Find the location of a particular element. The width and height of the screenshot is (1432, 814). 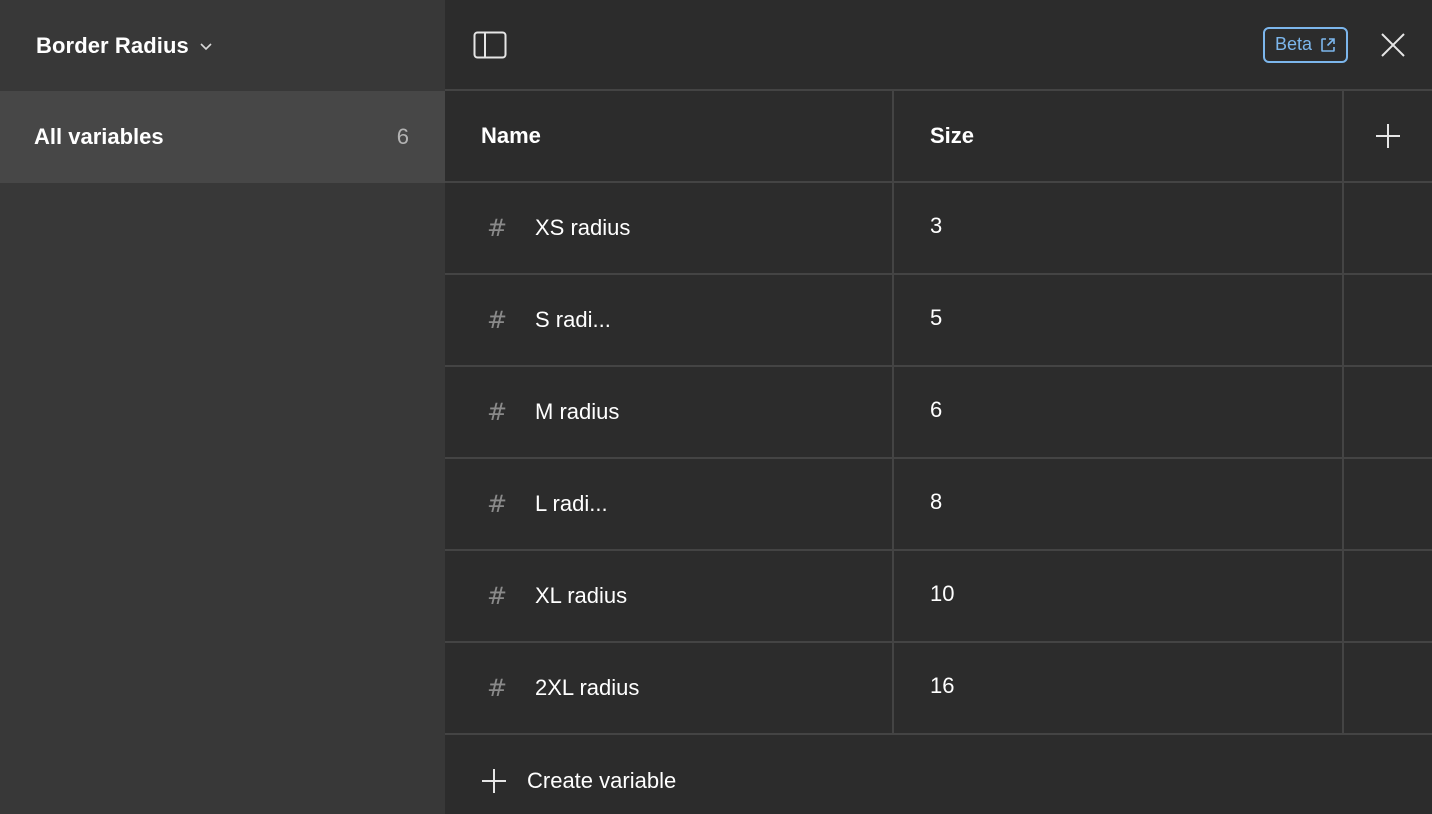

table-row: # XL radius 10 is located at coordinates (938, 597).